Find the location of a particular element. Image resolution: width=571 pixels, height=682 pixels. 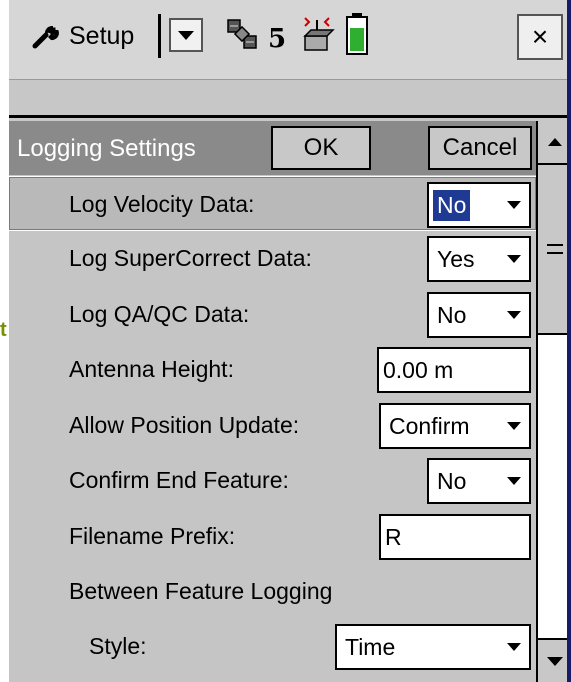

close-button: × is located at coordinates (540, 37).